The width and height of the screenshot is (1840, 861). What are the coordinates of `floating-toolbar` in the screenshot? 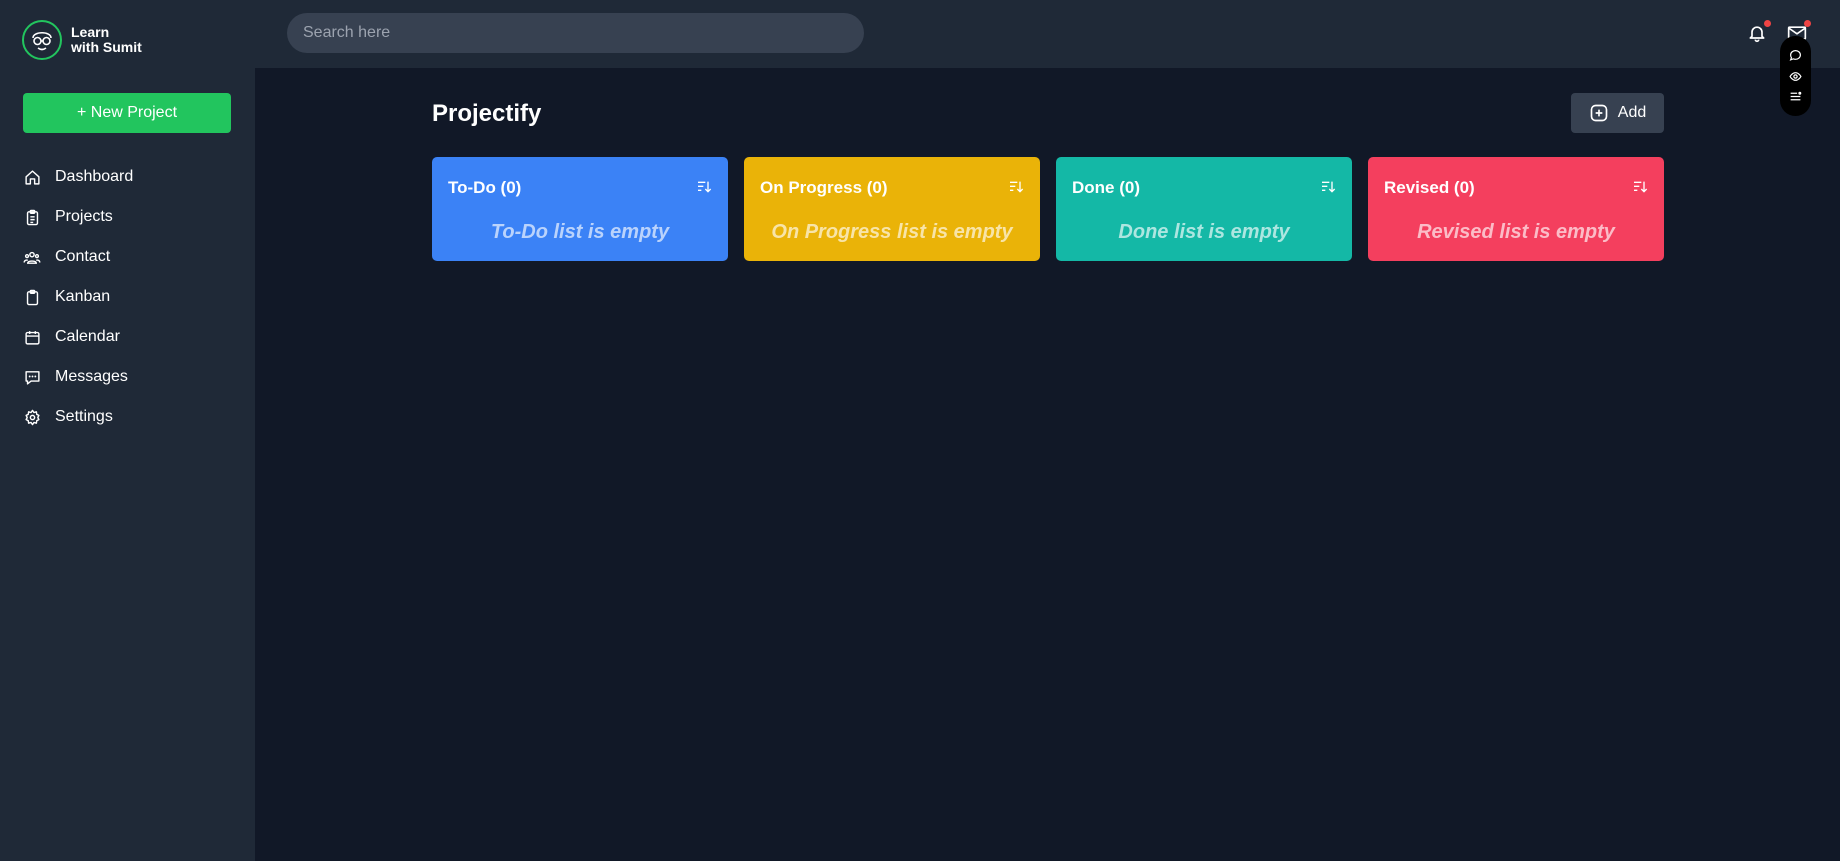 It's located at (1795, 76).